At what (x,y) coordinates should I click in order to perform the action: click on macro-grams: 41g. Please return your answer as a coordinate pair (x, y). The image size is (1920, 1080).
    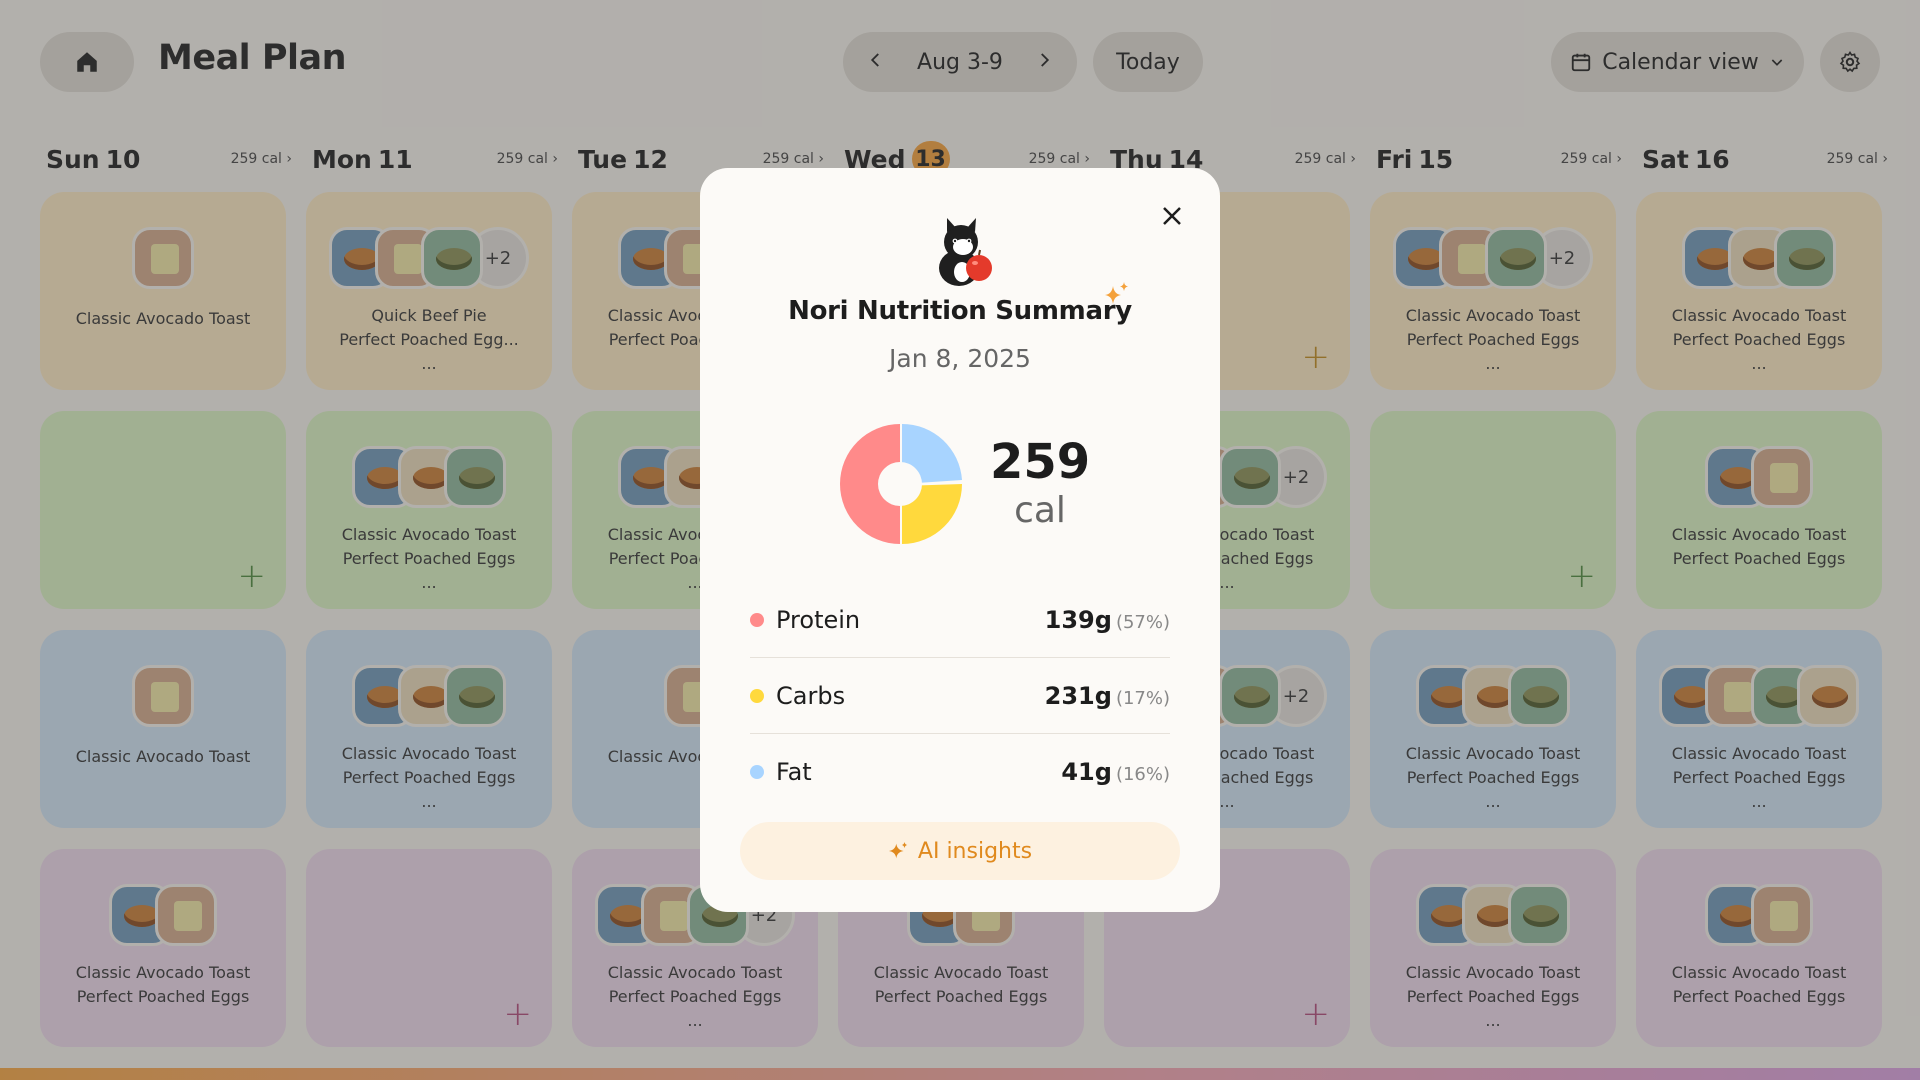
    Looking at the image, I should click on (1086, 772).